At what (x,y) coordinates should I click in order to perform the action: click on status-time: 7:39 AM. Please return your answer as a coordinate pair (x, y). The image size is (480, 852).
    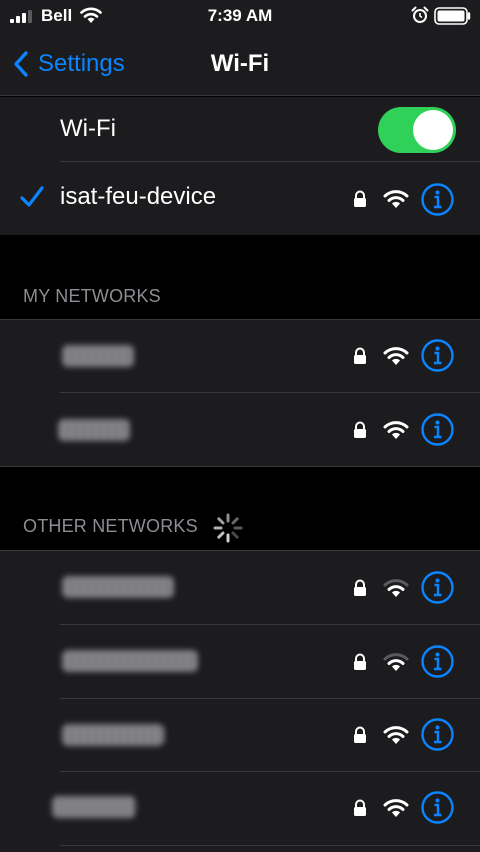
    Looking at the image, I should click on (240, 15).